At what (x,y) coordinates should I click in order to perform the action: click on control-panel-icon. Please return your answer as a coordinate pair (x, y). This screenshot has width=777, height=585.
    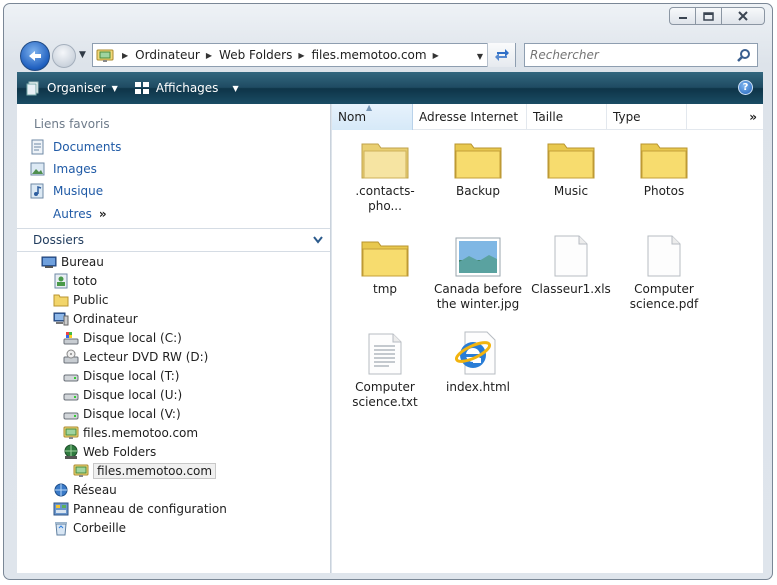
    Looking at the image, I should click on (61, 508).